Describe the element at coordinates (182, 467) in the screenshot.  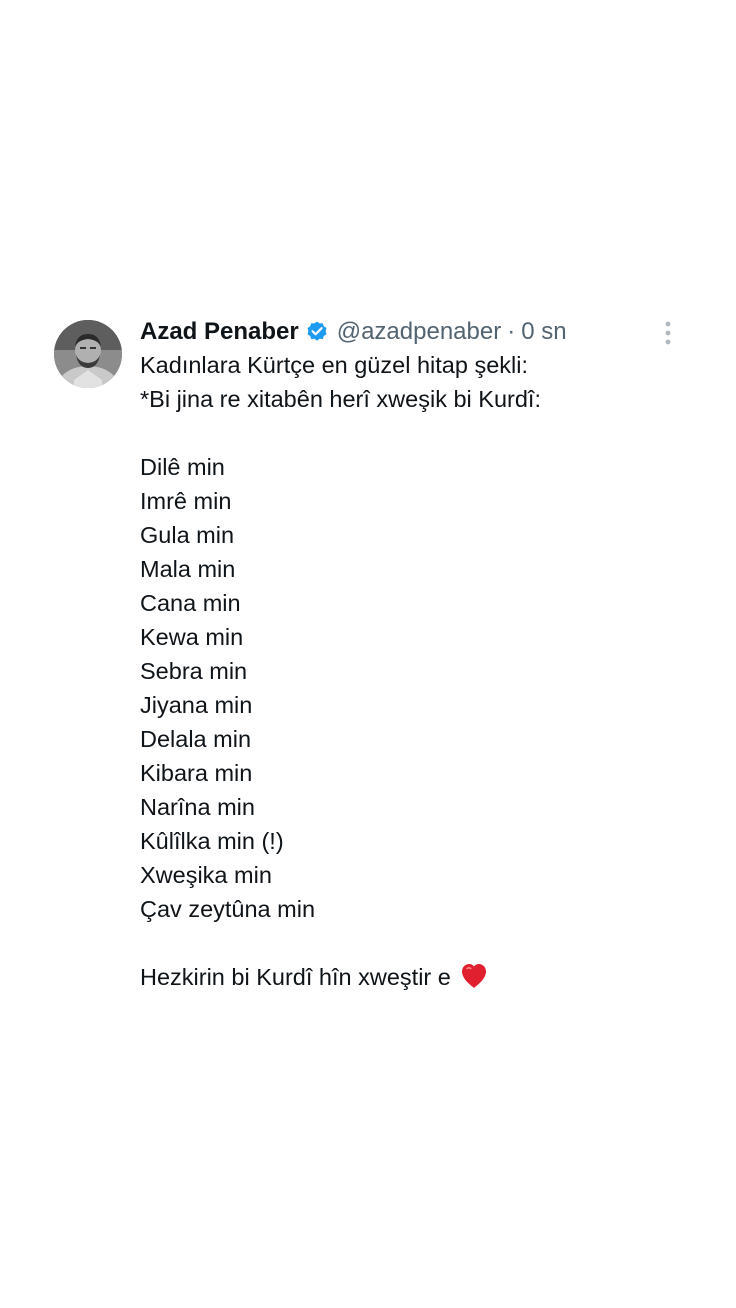
I see `phrase-line: Dilê min` at that location.